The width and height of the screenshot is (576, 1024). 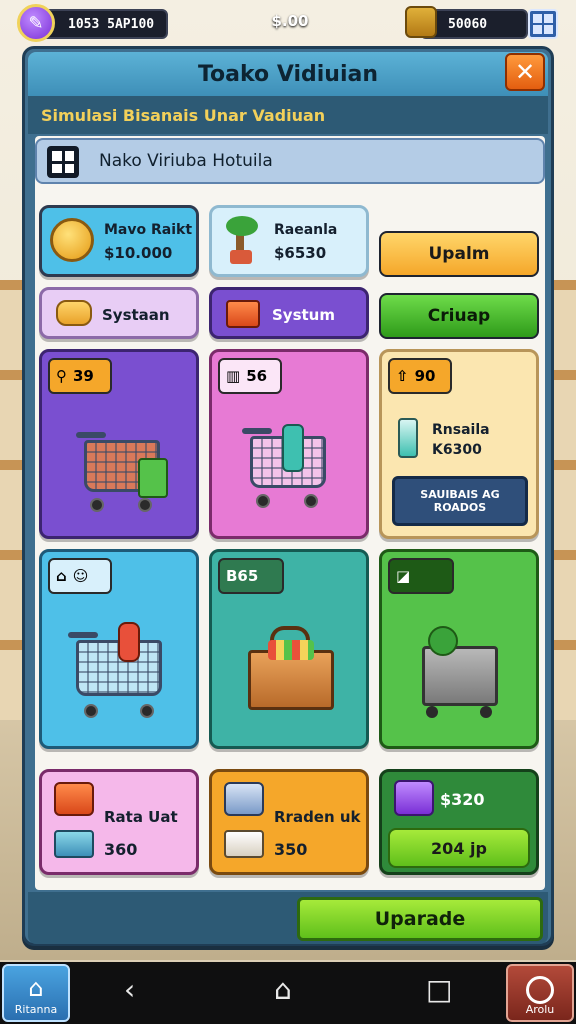 I want to click on window-subtitle: Simulasi Bisanais Unar Vadiuan, so click(x=288, y=115).